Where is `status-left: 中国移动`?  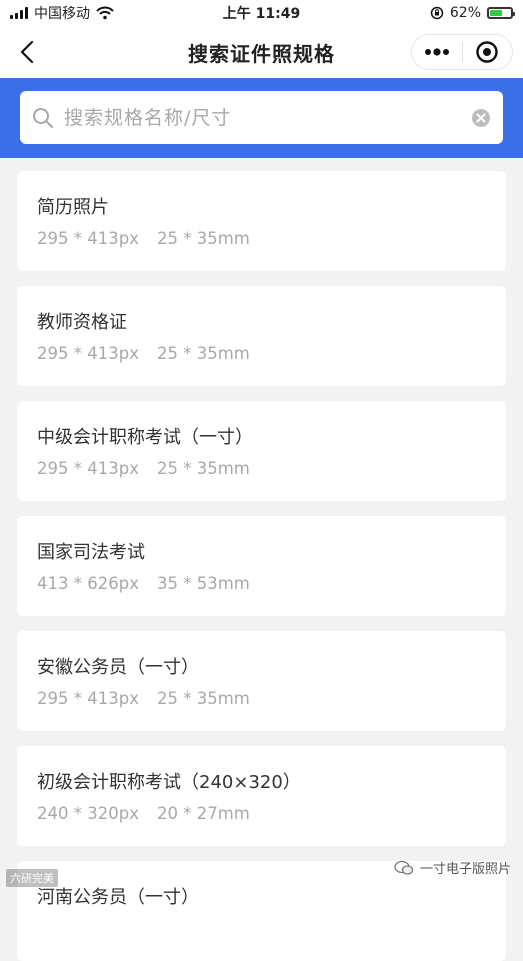 status-left: 中国移动 is located at coordinates (62, 13).